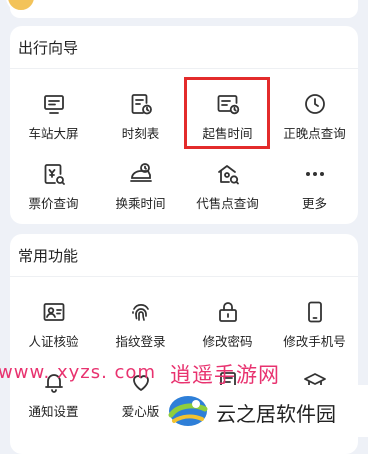  What do you see at coordinates (140, 325) in the screenshot?
I see `fingerprint-login-button: 指纹登录` at bounding box center [140, 325].